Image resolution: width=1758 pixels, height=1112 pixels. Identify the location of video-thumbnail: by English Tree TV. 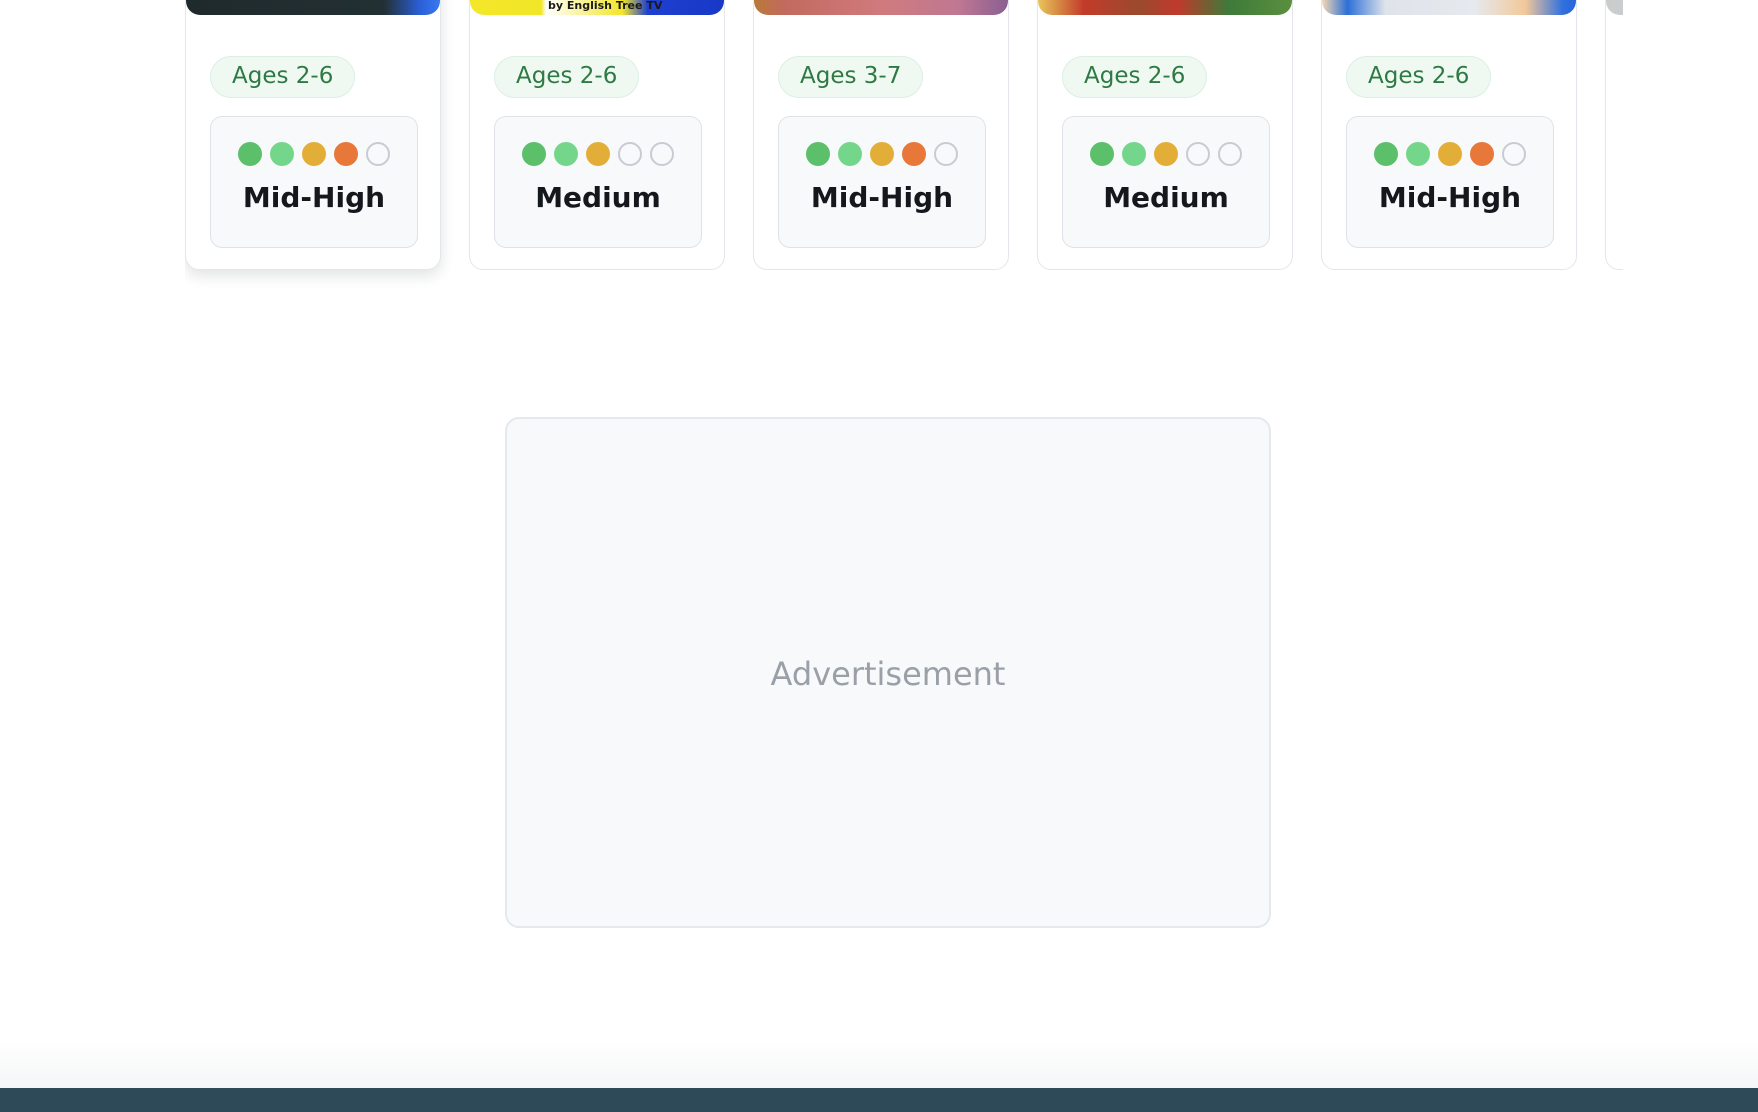
(597, 7).